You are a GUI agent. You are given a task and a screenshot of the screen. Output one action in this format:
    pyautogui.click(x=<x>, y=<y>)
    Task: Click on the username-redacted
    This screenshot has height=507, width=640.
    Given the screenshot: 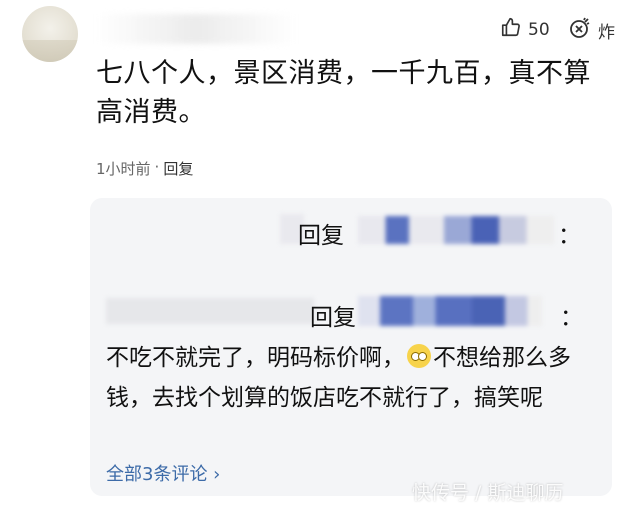 What is the action you would take?
    pyautogui.click(x=196, y=29)
    